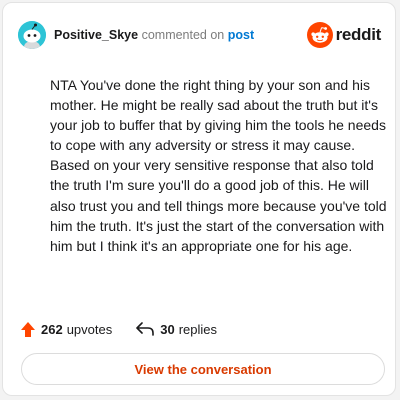  Describe the element at coordinates (176, 329) in the screenshot. I see `replies-stat: 30 replies` at that location.